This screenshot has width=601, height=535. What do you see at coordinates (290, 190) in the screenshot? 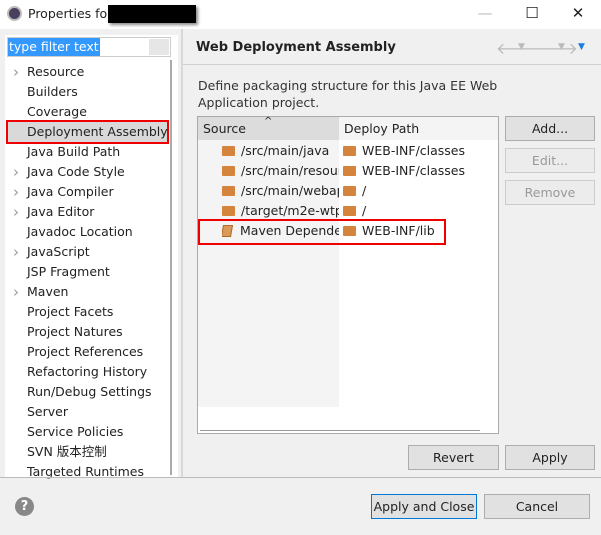
I see `source-text: /src/main/webap` at bounding box center [290, 190].